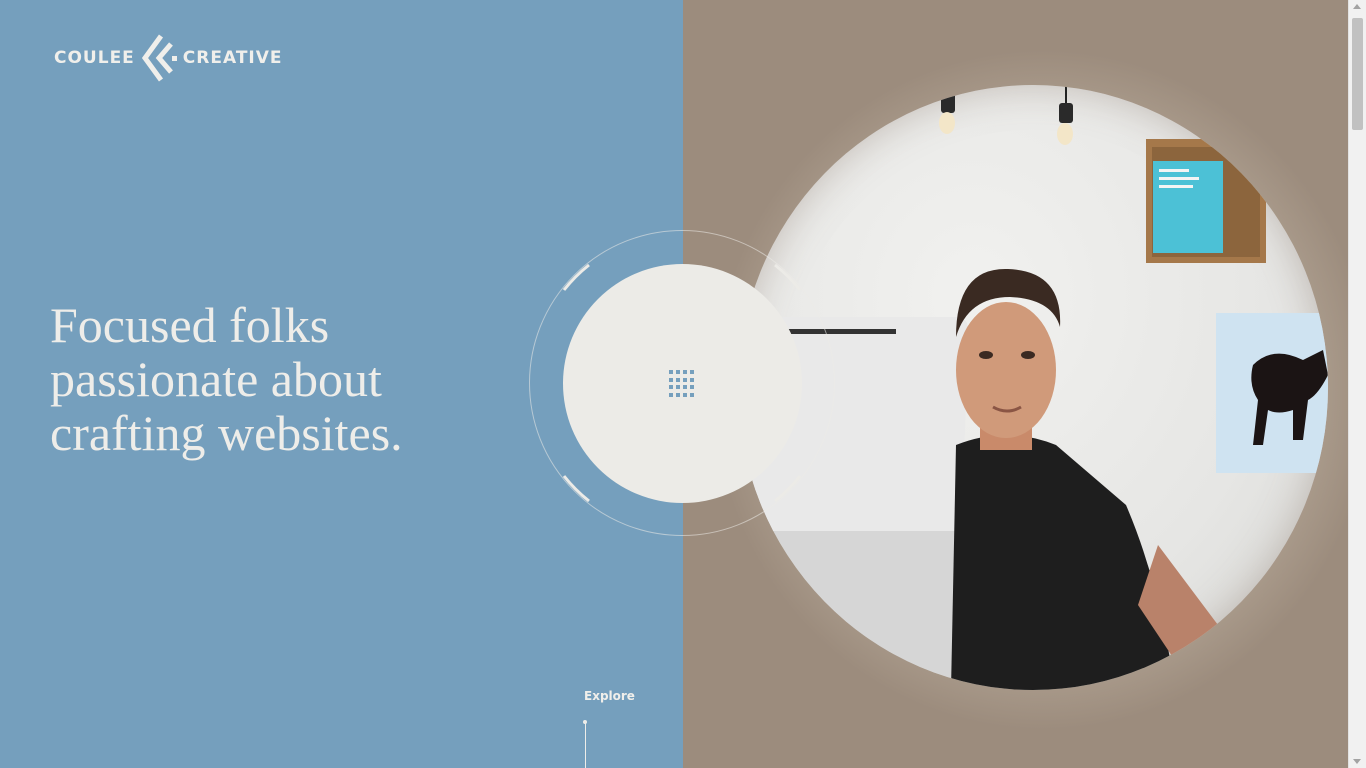  I want to click on grid-menu-icon, so click(682, 383).